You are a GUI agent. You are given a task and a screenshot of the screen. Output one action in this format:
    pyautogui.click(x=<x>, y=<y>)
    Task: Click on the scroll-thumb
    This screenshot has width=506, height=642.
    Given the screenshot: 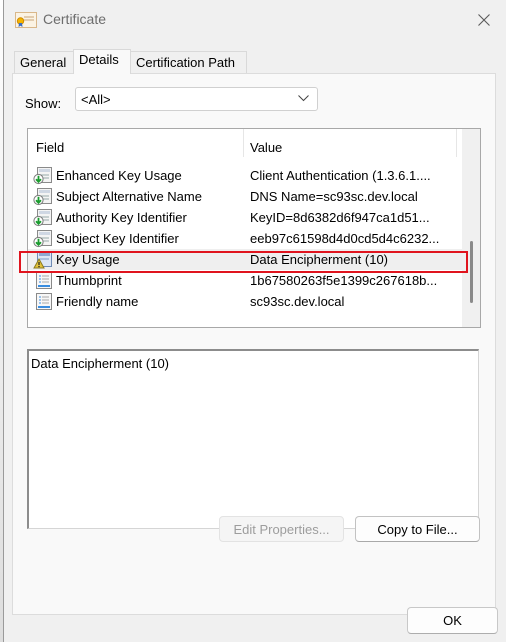 What is the action you would take?
    pyautogui.click(x=471, y=272)
    